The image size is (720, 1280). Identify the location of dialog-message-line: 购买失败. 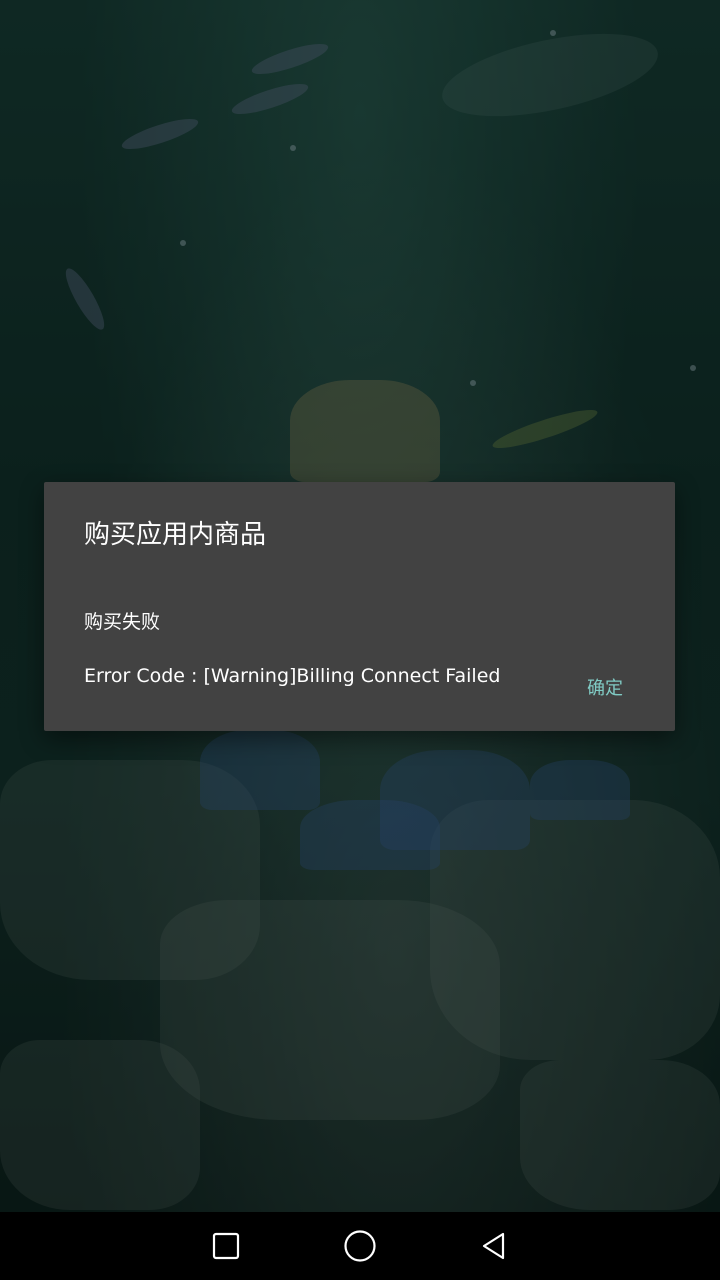
(122, 622).